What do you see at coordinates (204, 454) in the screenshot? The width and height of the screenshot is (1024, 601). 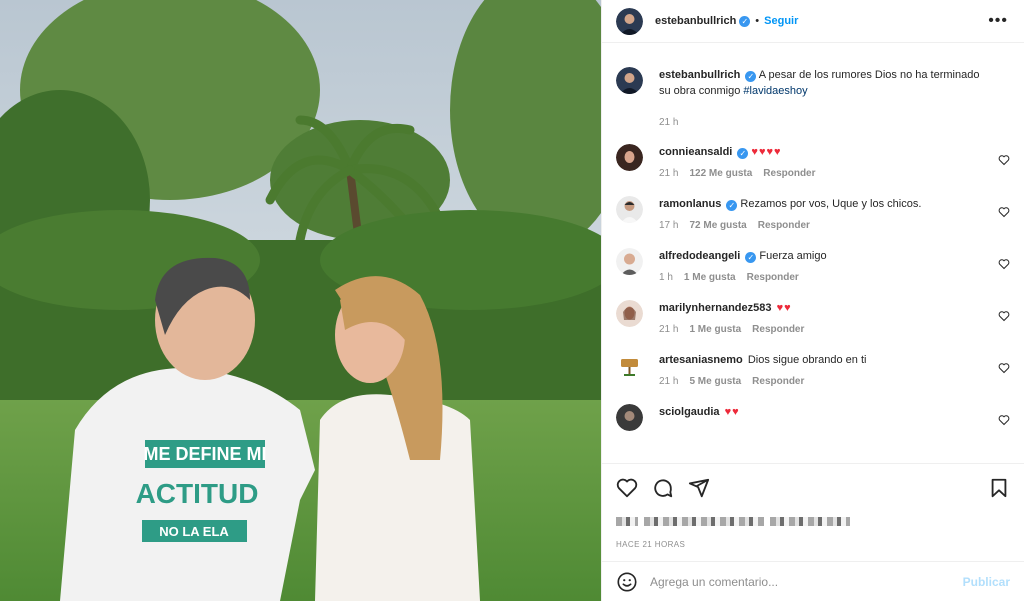 I see `shirt-line-1: ME DEFINE MI` at bounding box center [204, 454].